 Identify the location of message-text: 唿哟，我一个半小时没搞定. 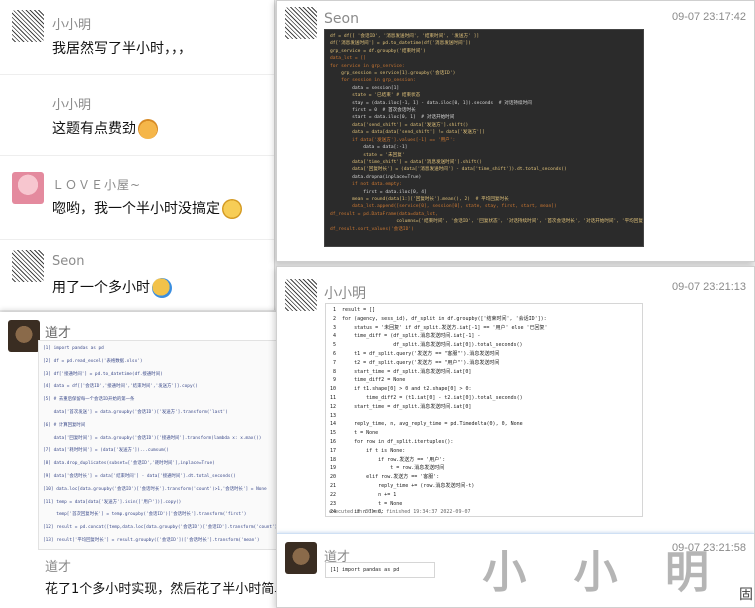
(147, 208).